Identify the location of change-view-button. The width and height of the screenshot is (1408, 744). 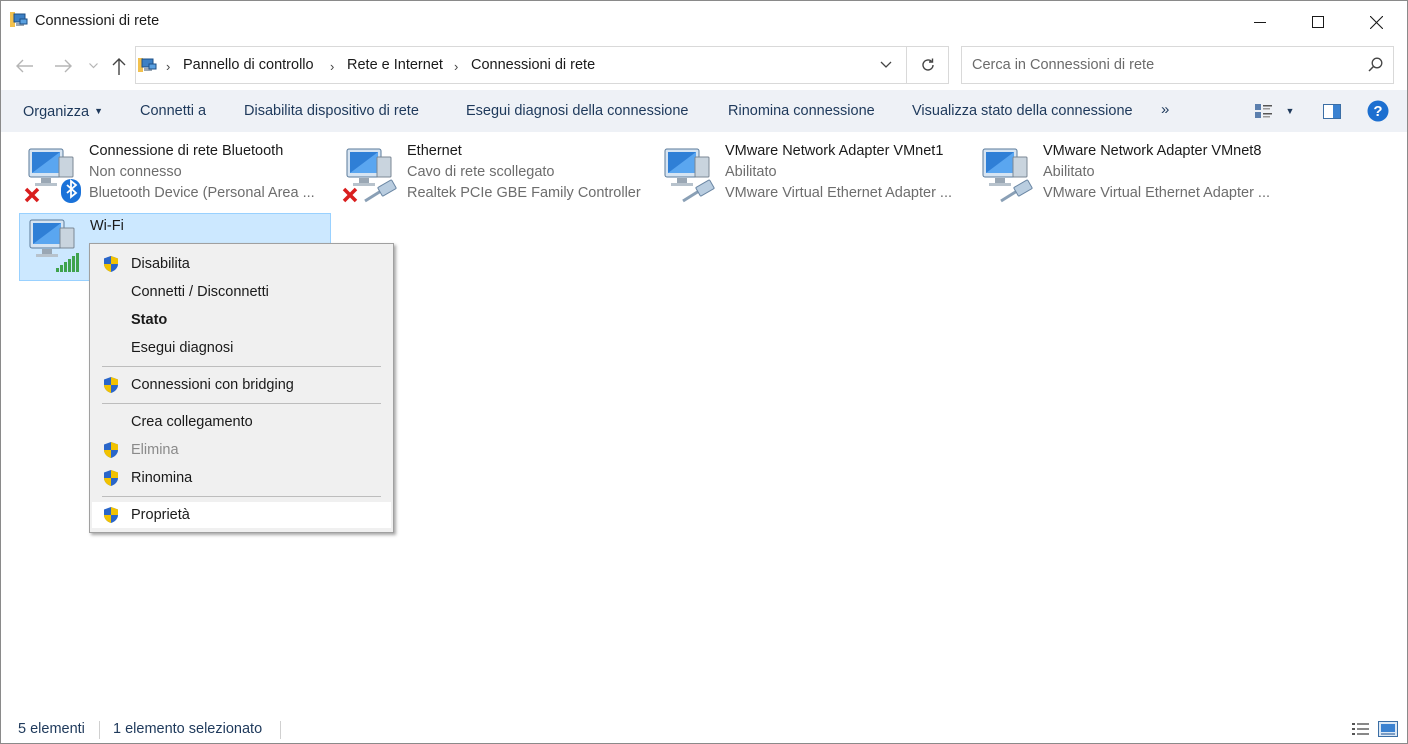
(1264, 111).